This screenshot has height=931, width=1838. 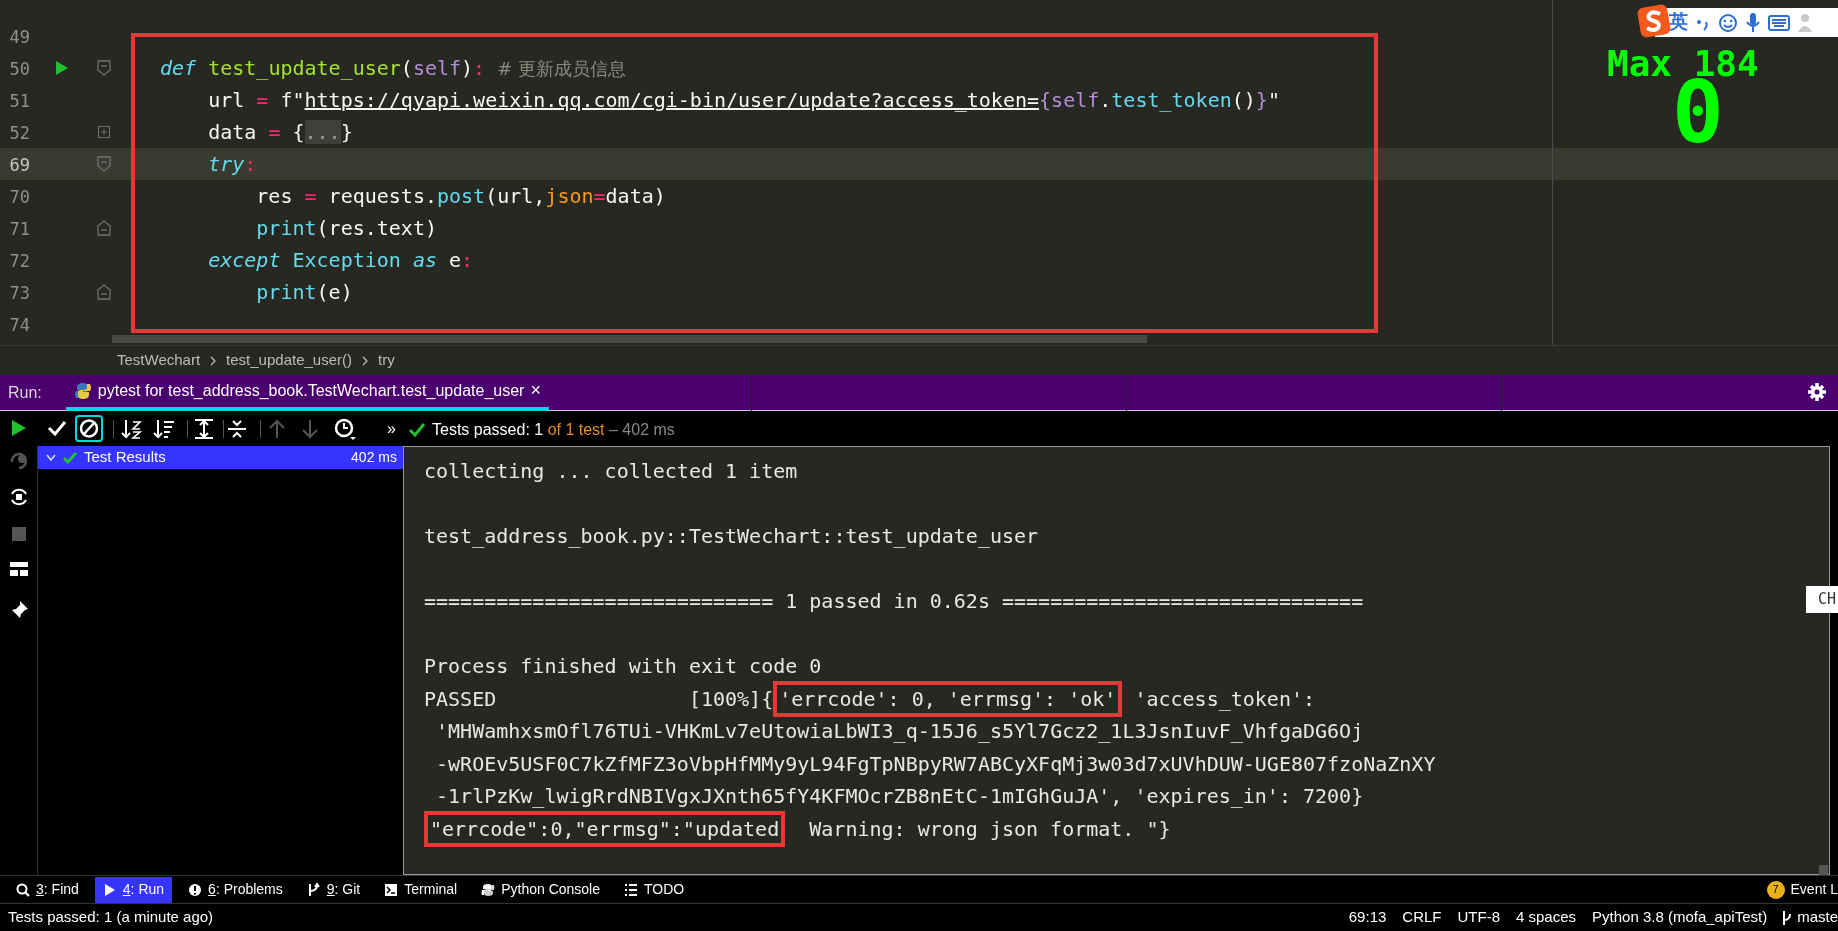 What do you see at coordinates (179, 68) in the screenshot?
I see `keyword: def` at bounding box center [179, 68].